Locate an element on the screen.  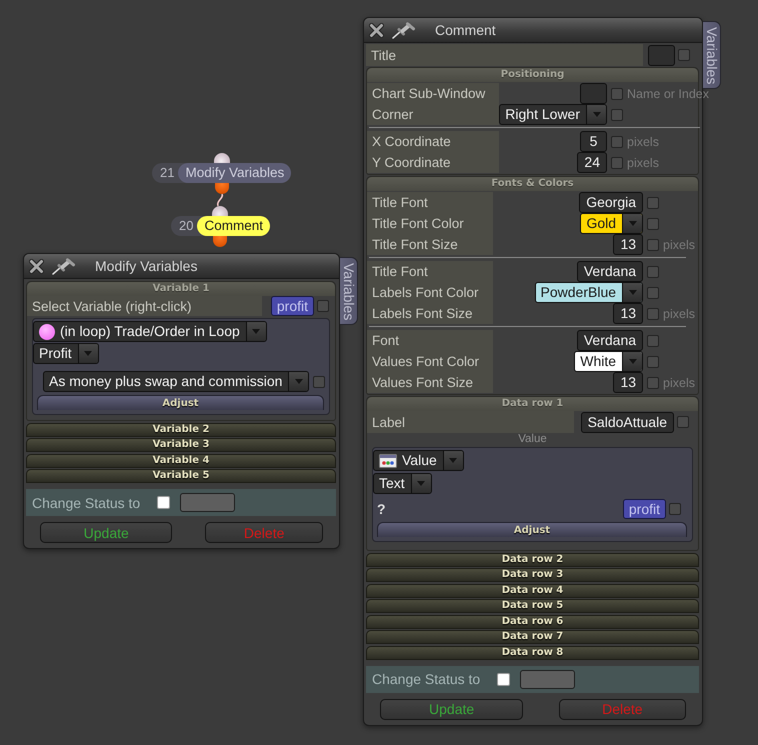
section-header: Data row 4 is located at coordinates (532, 591).